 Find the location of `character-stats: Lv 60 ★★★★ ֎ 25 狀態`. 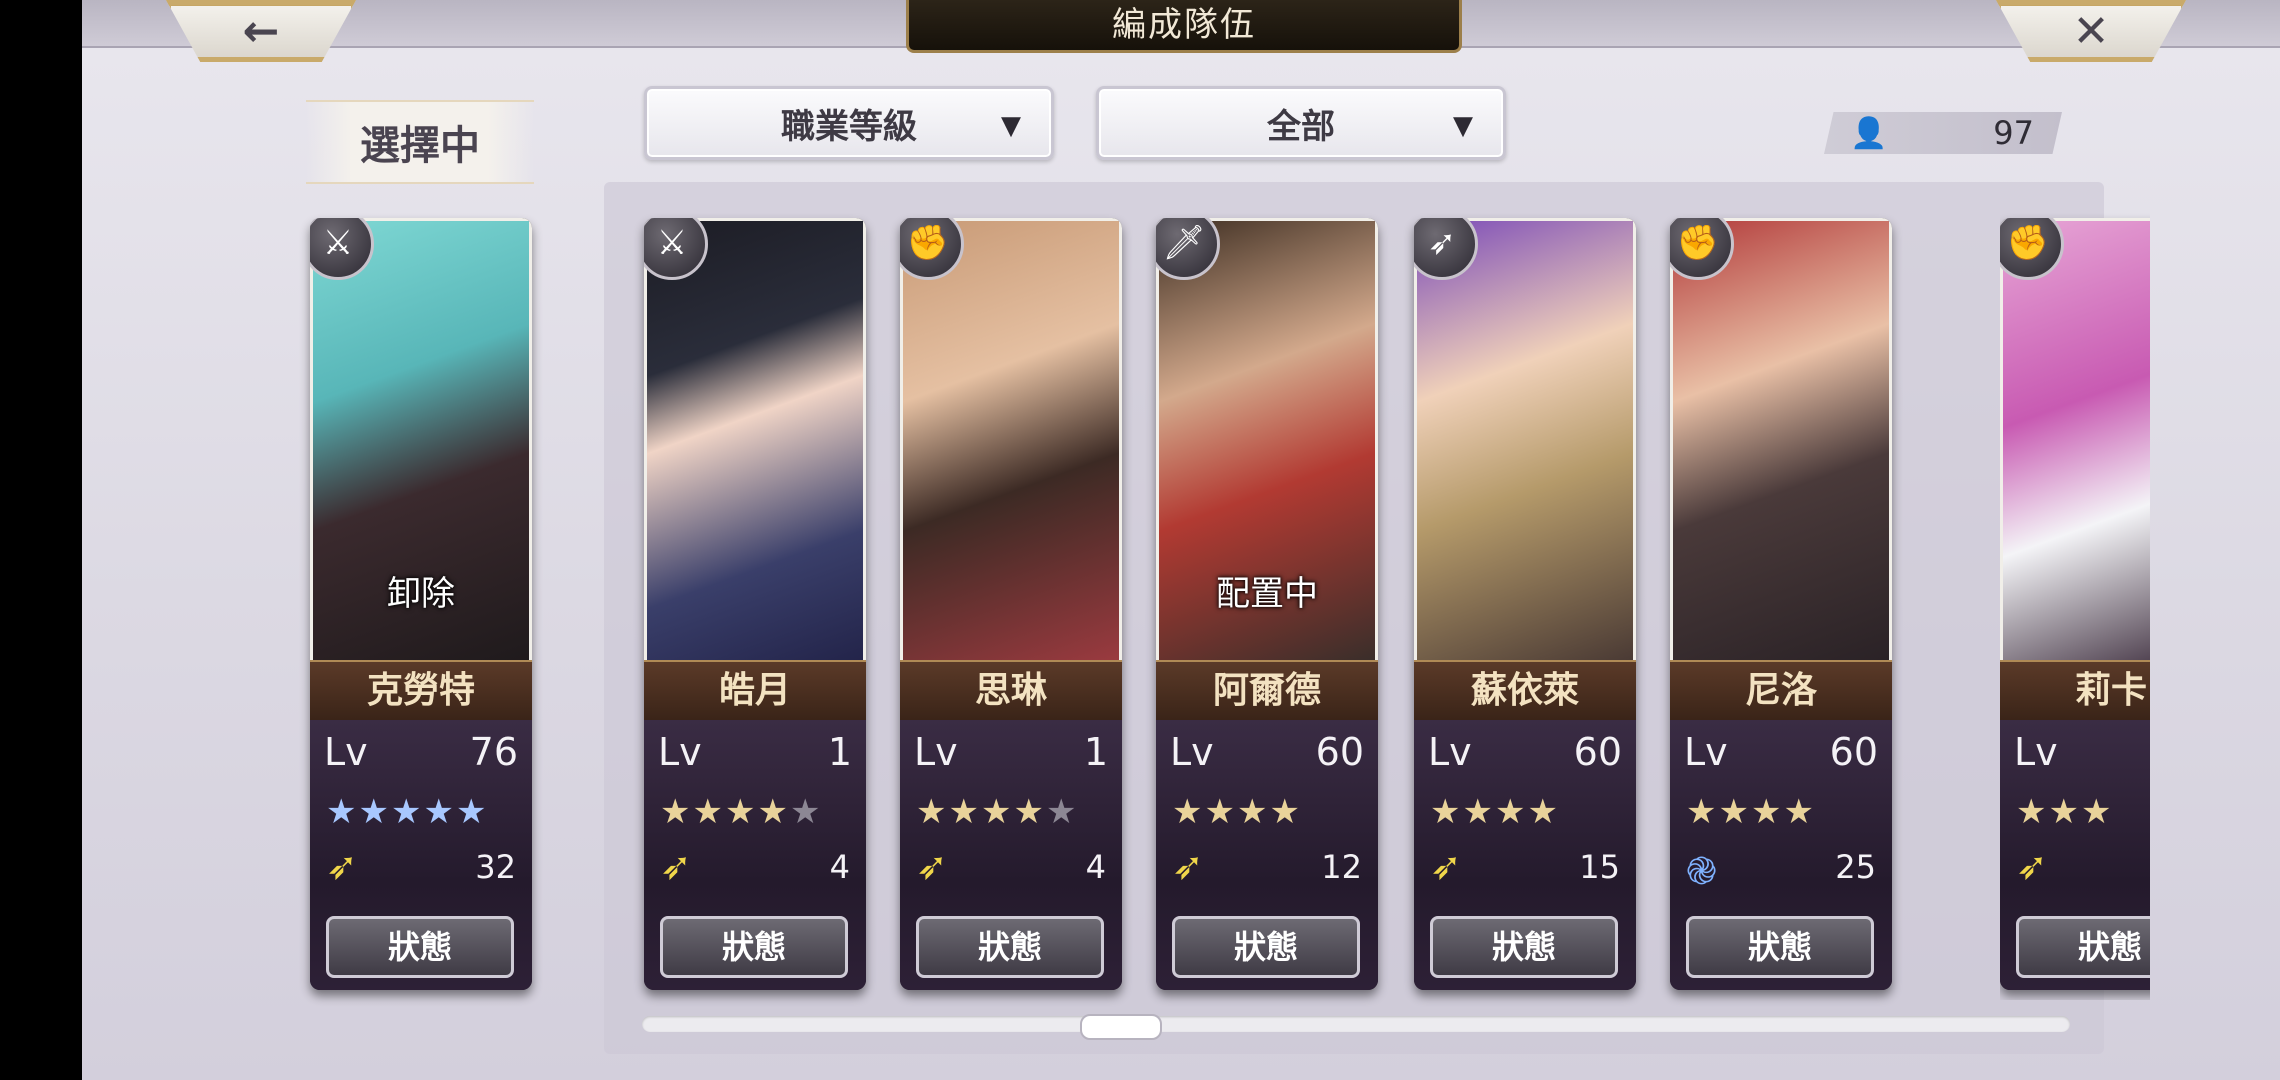

character-stats: Lv 60 ★★★★ ֎ 25 狀態 is located at coordinates (1781, 855).